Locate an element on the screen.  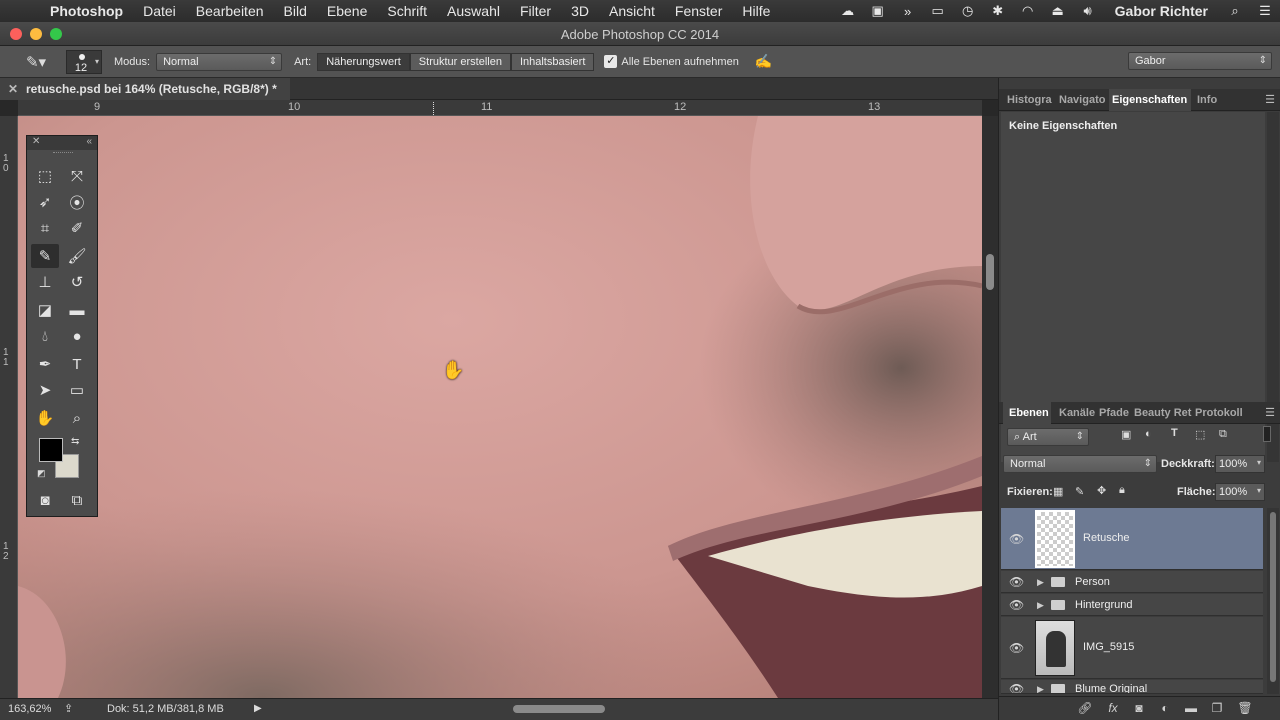
type-option-inhaltsbasiert: Inhaltsbasiert is located at coordinates (552, 61).